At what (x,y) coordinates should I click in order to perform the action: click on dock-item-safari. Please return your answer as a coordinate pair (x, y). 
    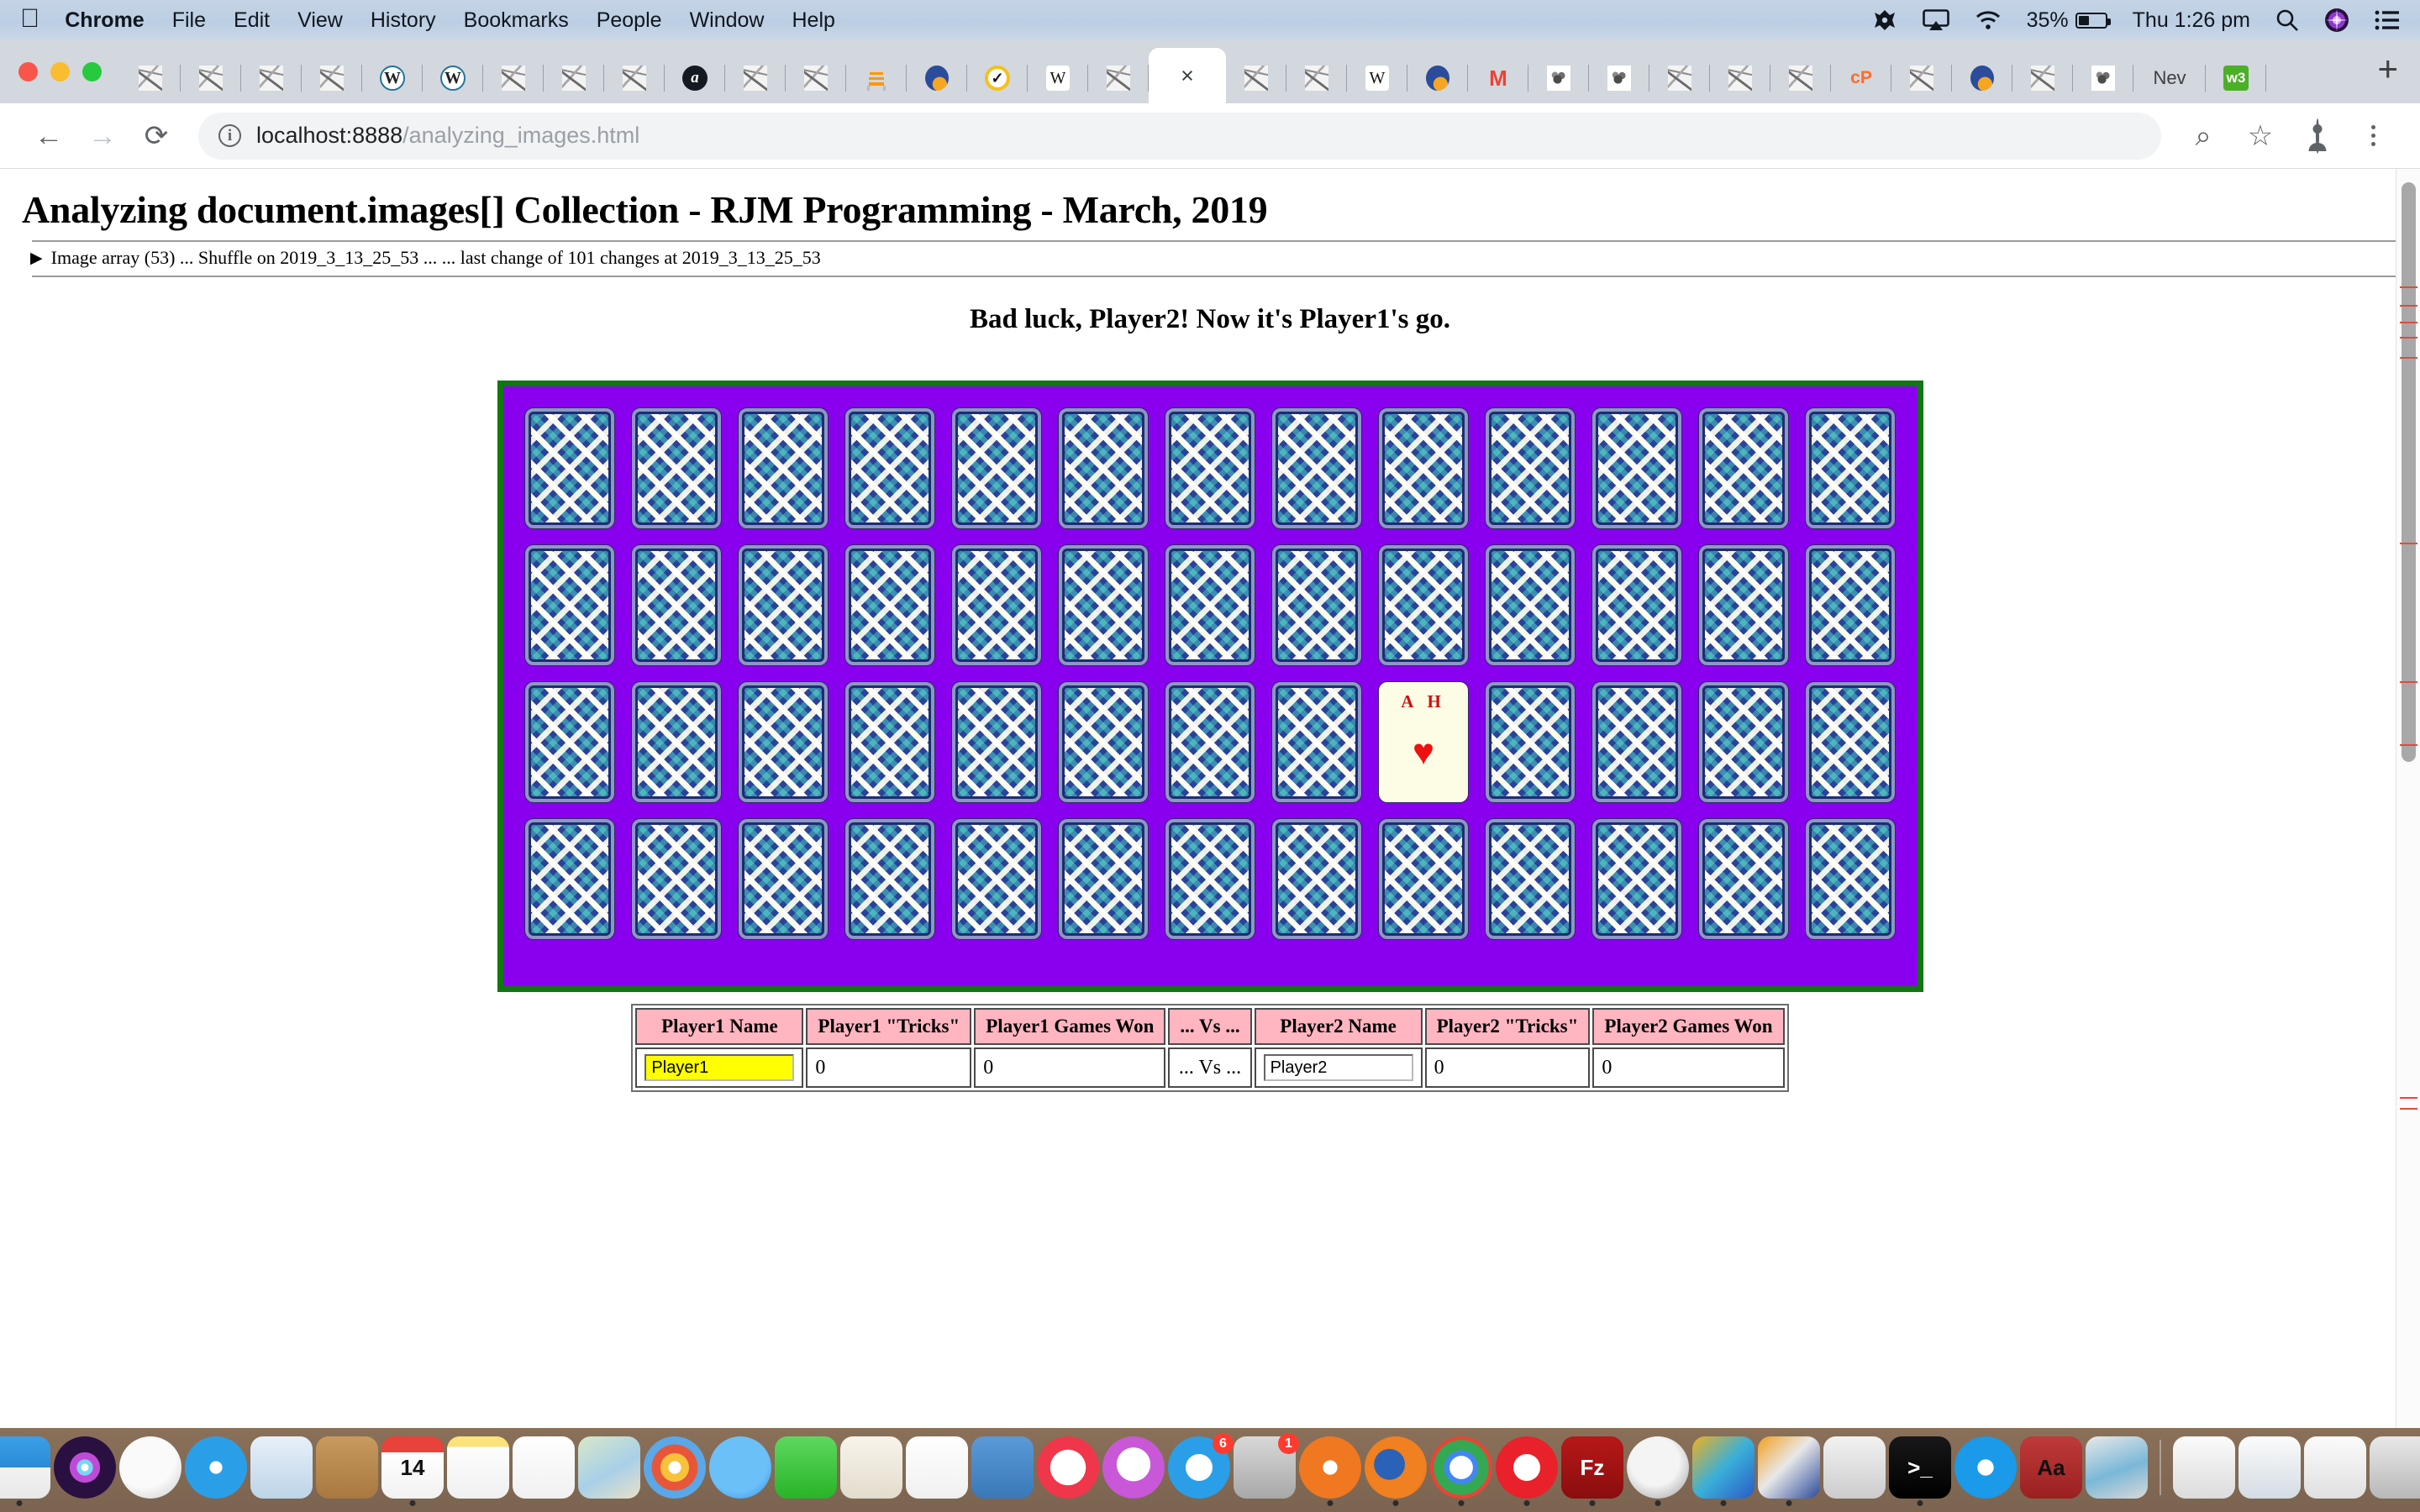
    Looking at the image, I should click on (216, 1467).